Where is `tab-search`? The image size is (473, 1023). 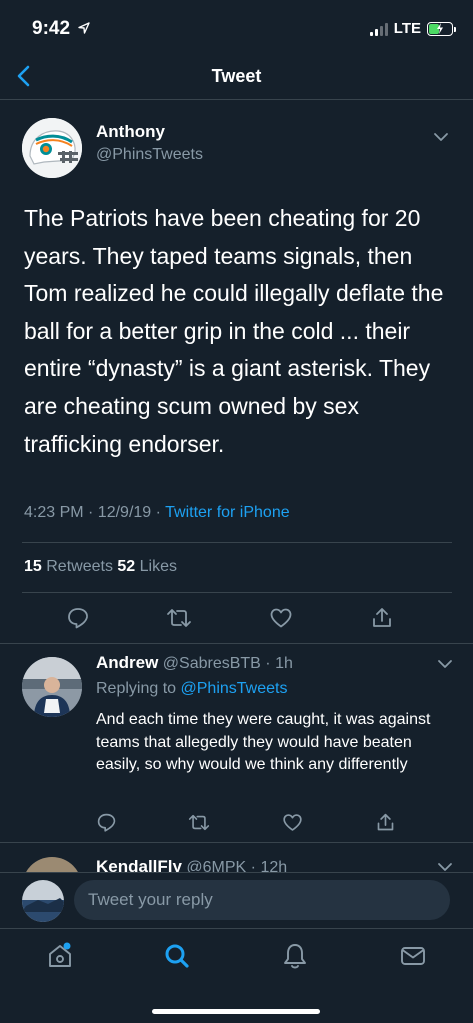 tab-search is located at coordinates (177, 956).